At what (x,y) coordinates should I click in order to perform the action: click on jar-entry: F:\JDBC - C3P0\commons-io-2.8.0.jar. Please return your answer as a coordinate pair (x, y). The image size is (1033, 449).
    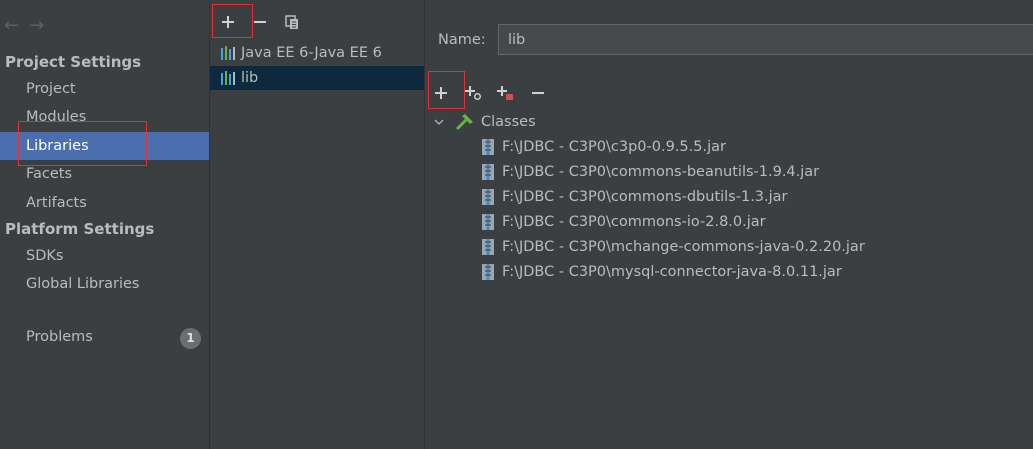
    Looking at the image, I should click on (623, 222).